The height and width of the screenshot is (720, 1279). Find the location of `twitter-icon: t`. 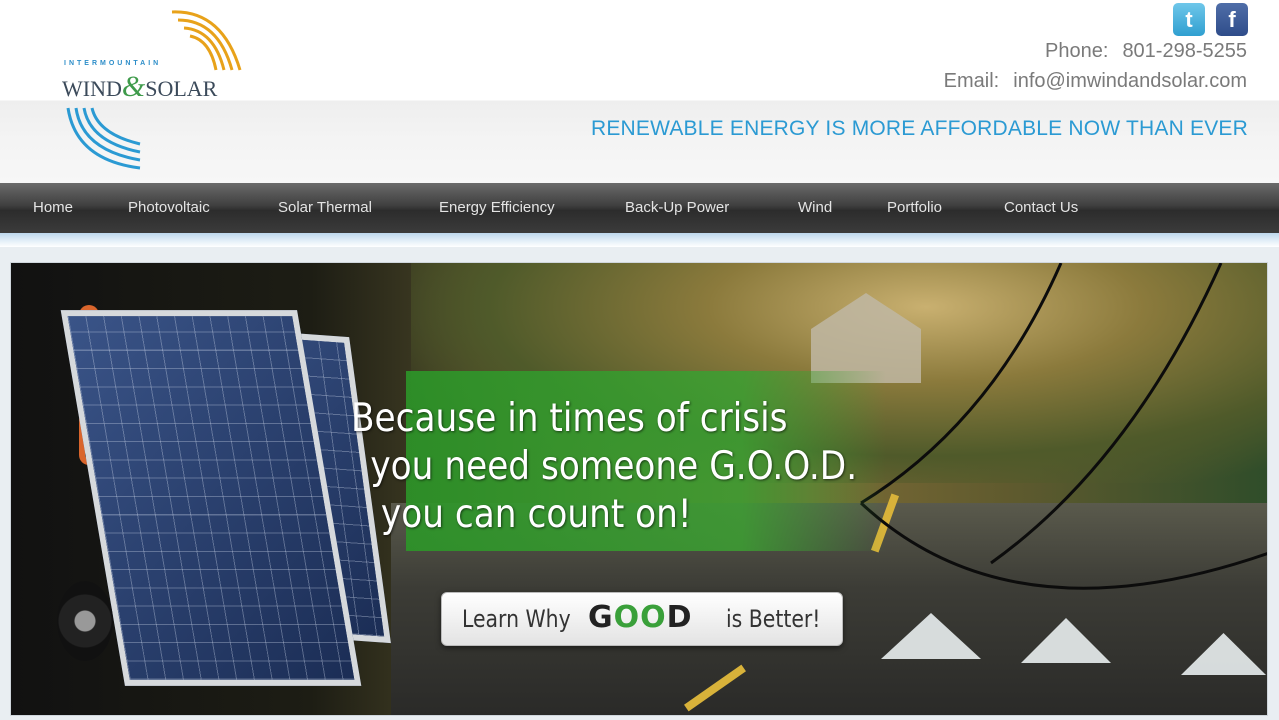

twitter-icon: t is located at coordinates (1189, 19).